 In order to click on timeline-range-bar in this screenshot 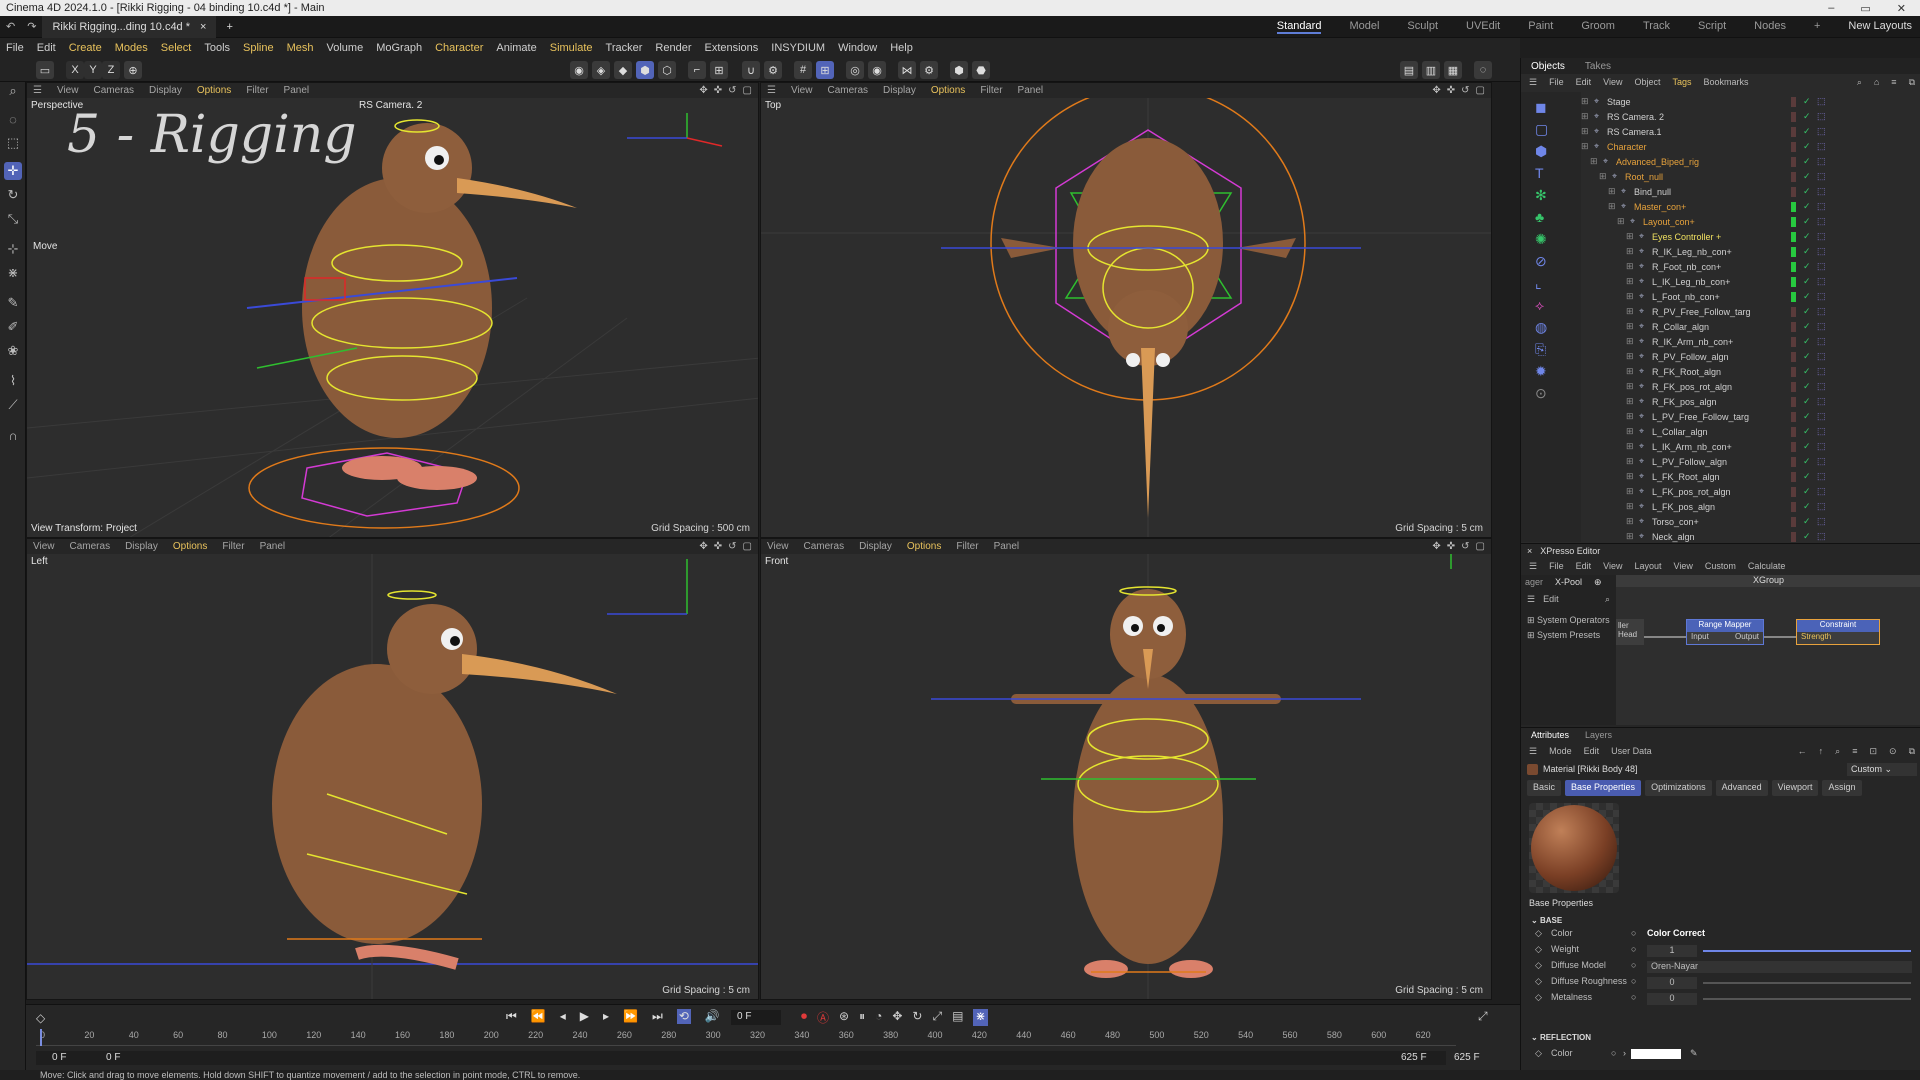, I will do `click(741, 1058)`.